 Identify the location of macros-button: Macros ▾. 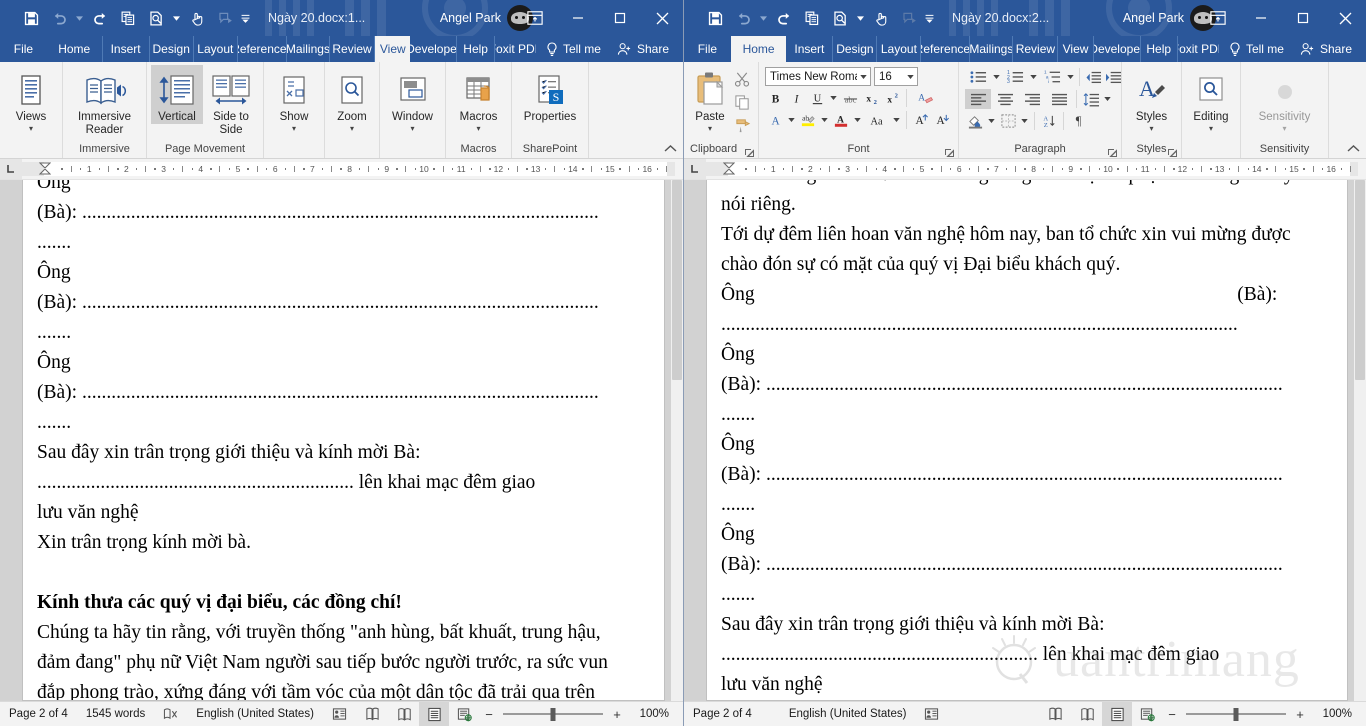
(478, 99).